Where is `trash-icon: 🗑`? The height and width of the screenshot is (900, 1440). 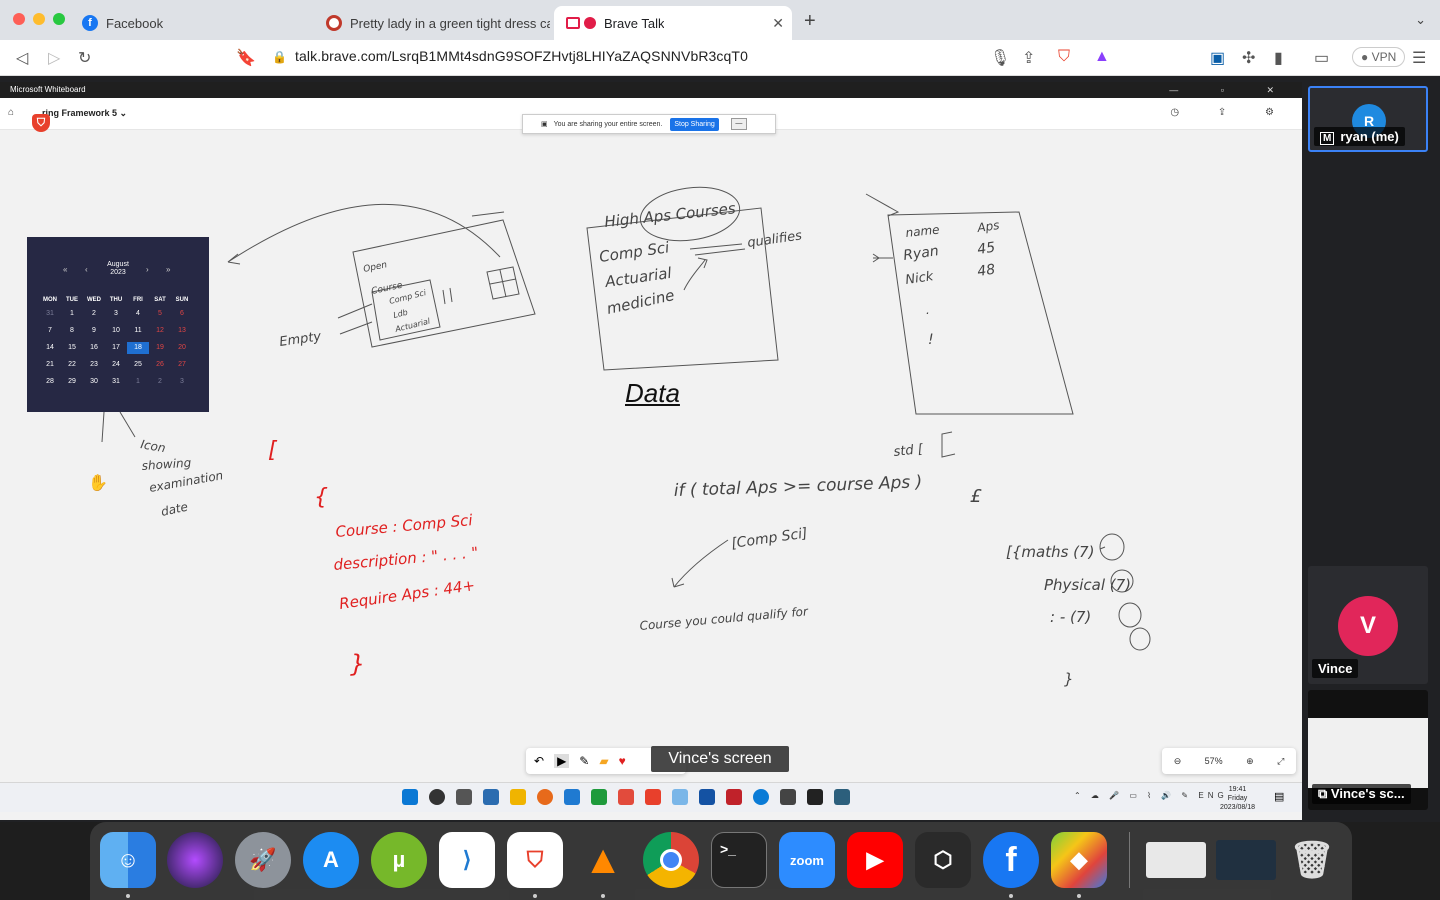 trash-icon: 🗑 is located at coordinates (1312, 860).